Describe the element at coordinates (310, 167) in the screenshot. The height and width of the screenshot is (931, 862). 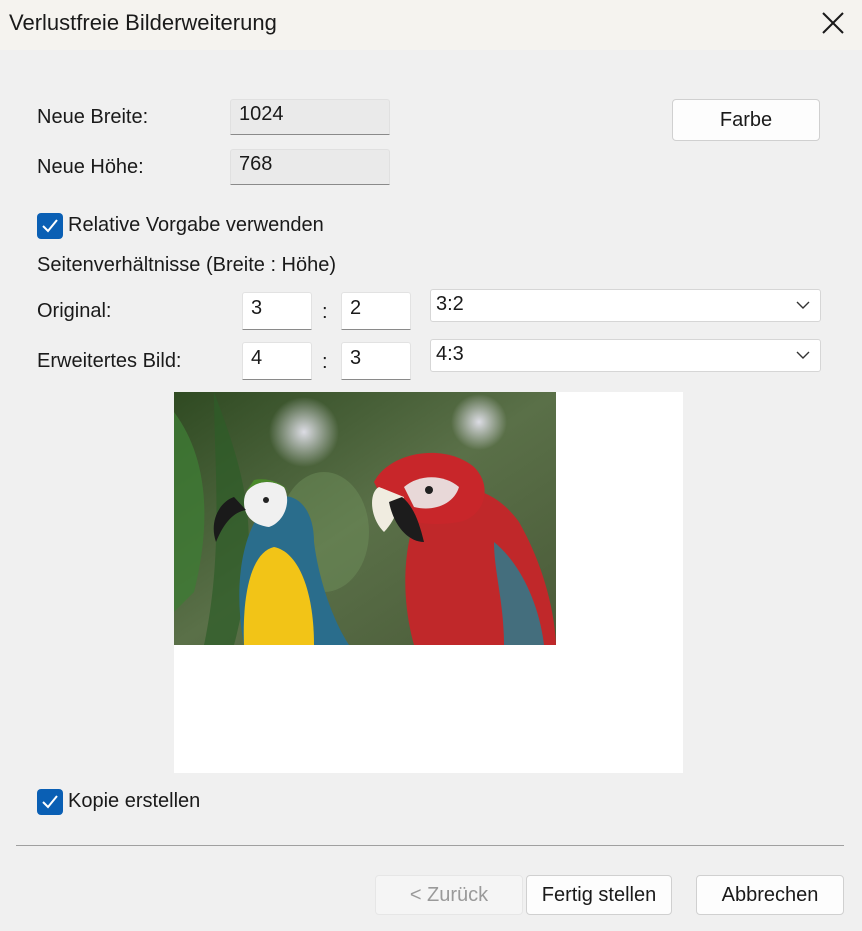
I see `new-height-field: 768` at that location.